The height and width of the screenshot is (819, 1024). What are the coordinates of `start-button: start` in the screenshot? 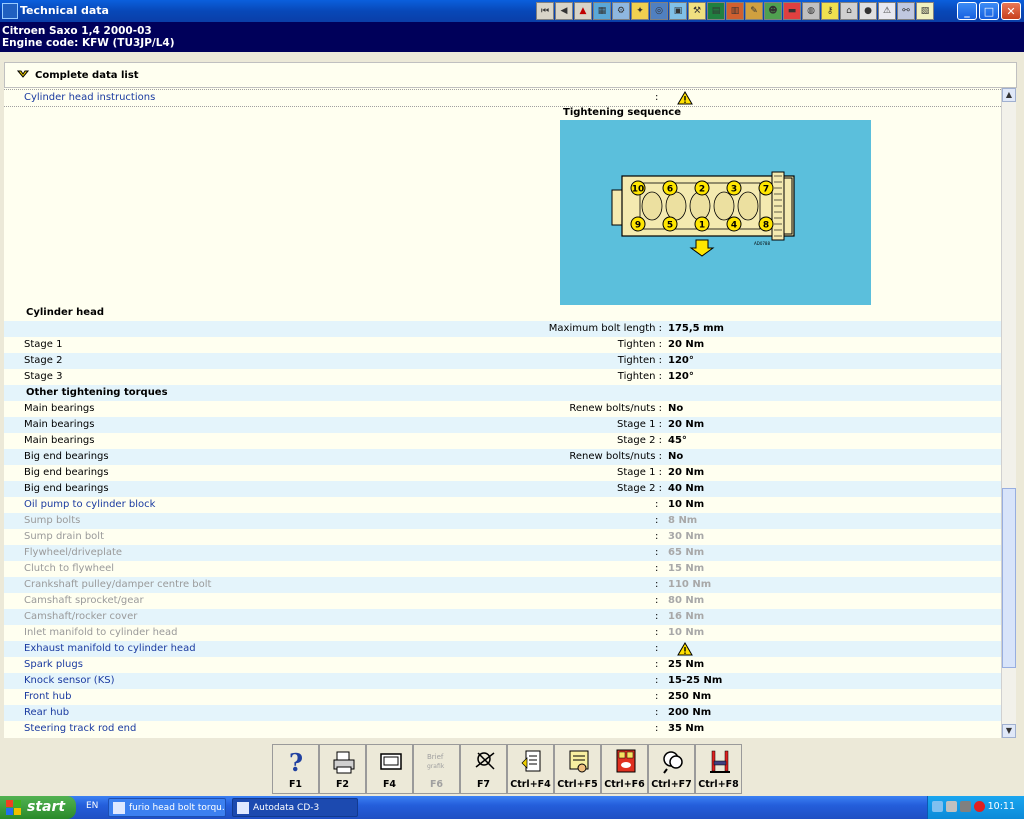 It's located at (38, 807).